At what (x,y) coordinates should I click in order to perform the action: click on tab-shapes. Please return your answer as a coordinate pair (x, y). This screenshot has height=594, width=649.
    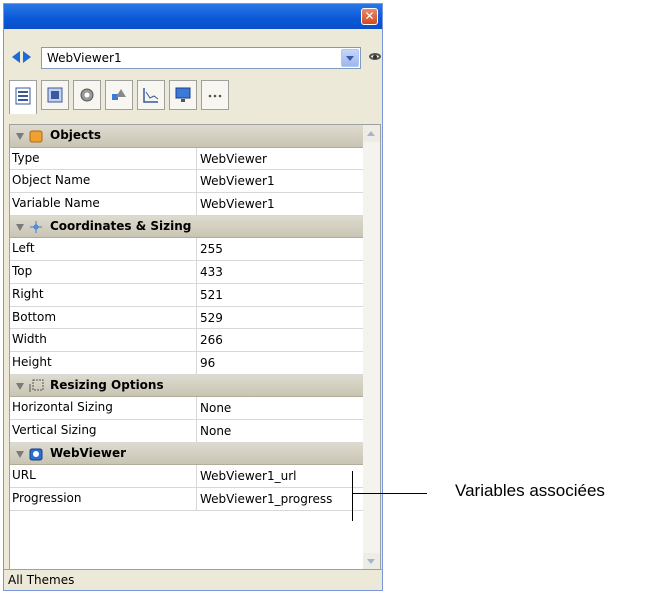
    Looking at the image, I should click on (119, 95).